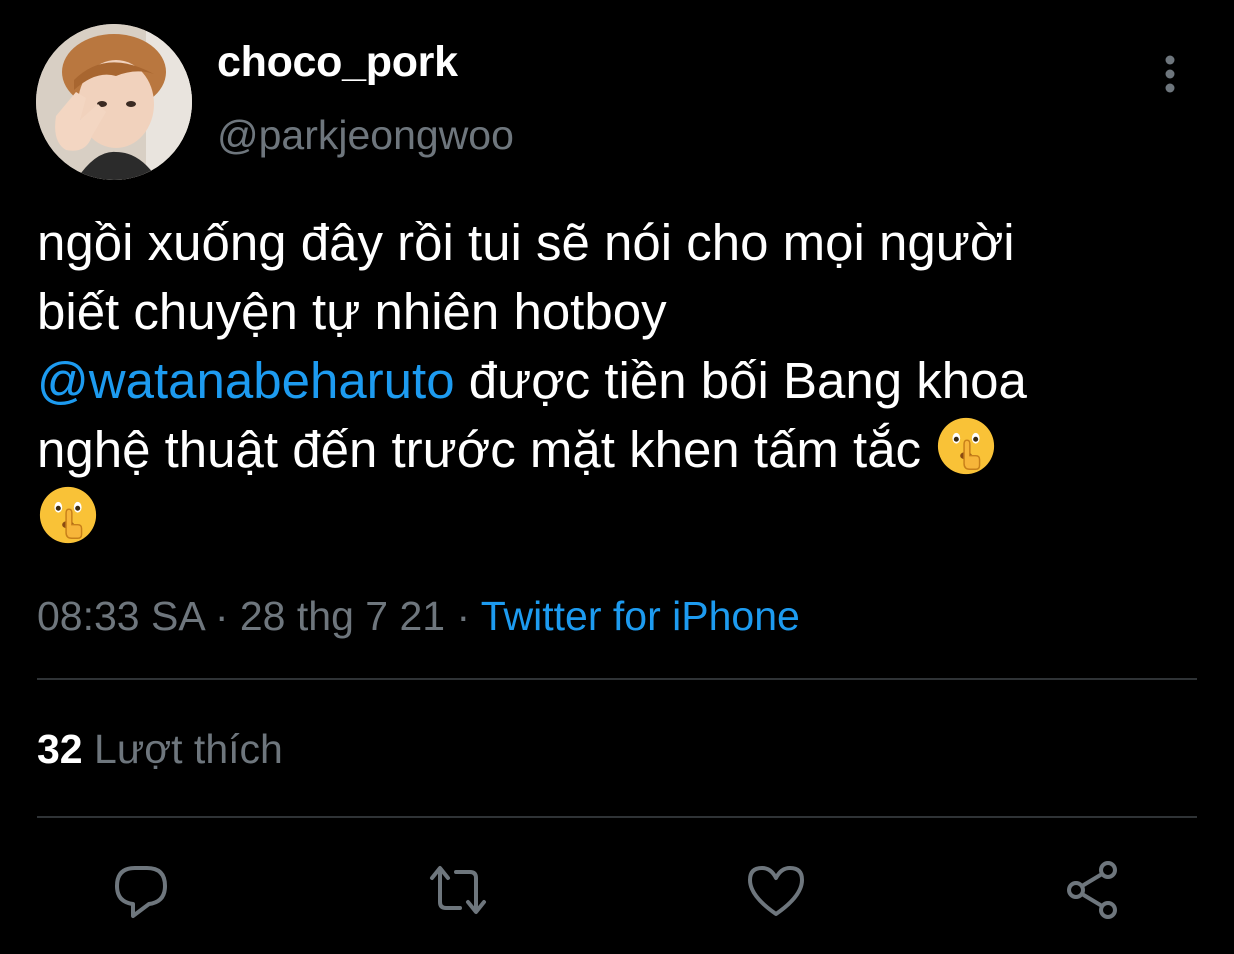  What do you see at coordinates (120, 616) in the screenshot?
I see `tweet-time: 08:33 SA` at bounding box center [120, 616].